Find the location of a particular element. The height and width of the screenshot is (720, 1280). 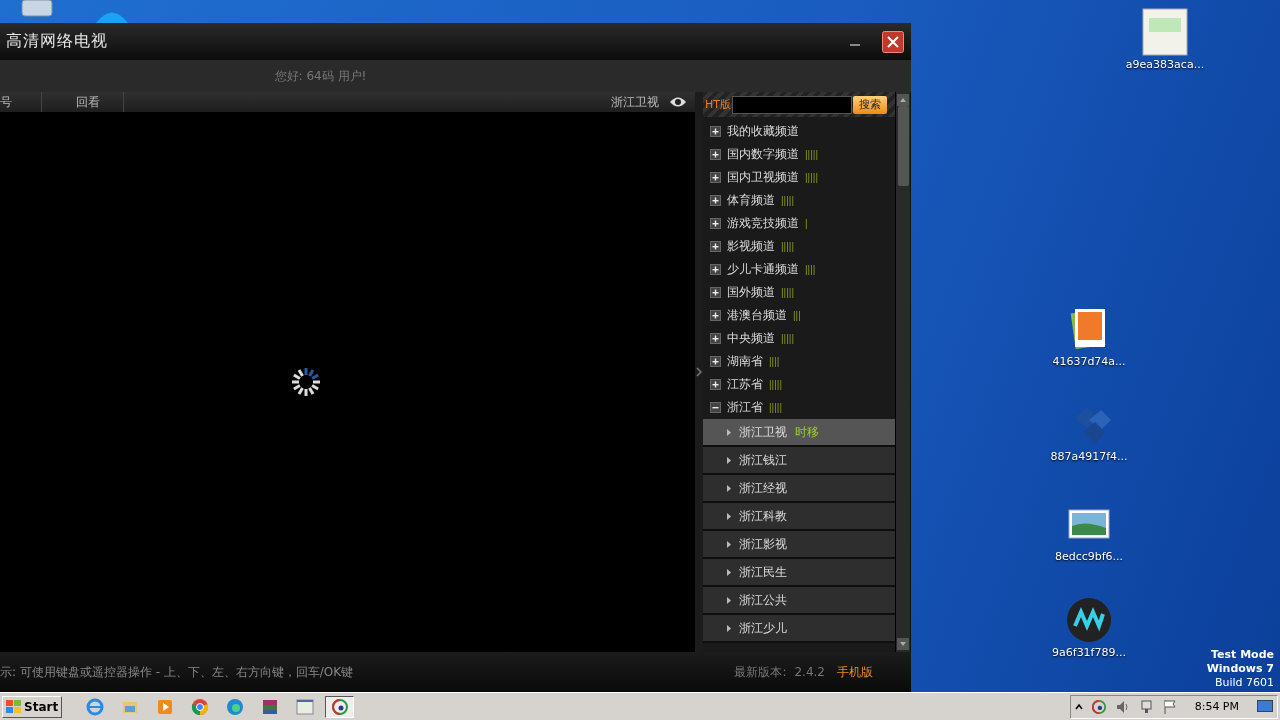

collapse-icon is located at coordinates (715, 407).